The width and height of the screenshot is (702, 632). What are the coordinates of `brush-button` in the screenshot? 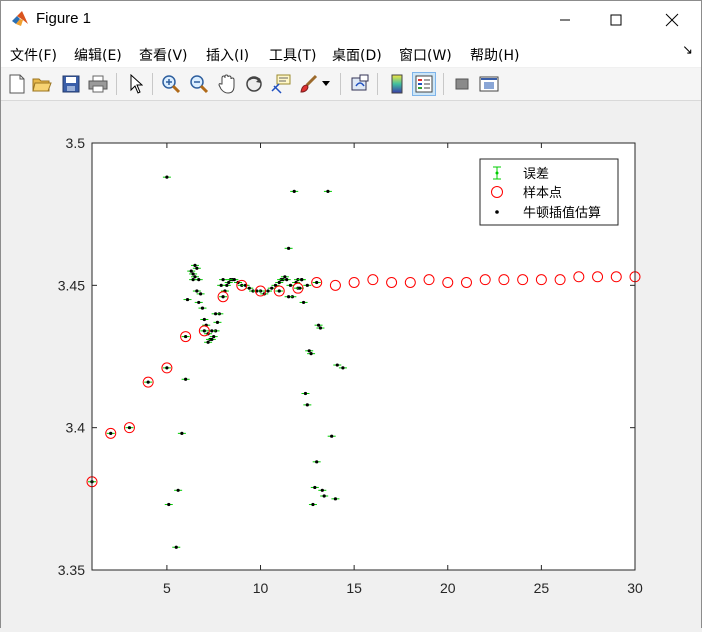 It's located at (309, 84).